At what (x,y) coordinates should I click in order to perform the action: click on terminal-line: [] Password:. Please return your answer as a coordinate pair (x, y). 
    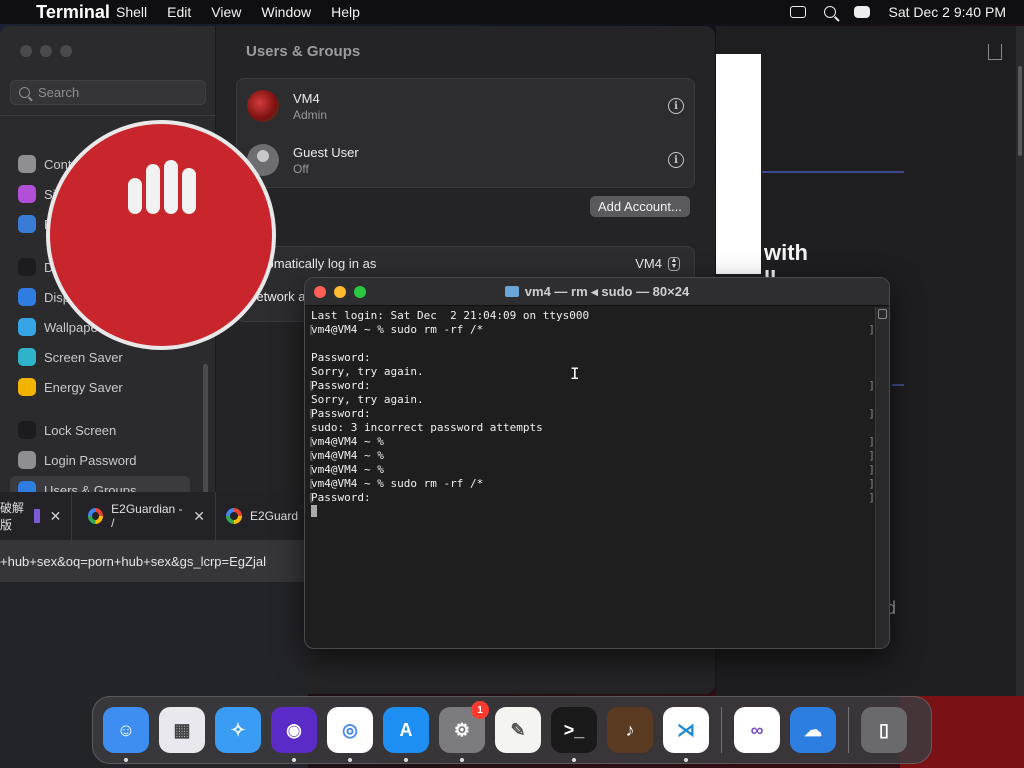
    Looking at the image, I should click on (591, 497).